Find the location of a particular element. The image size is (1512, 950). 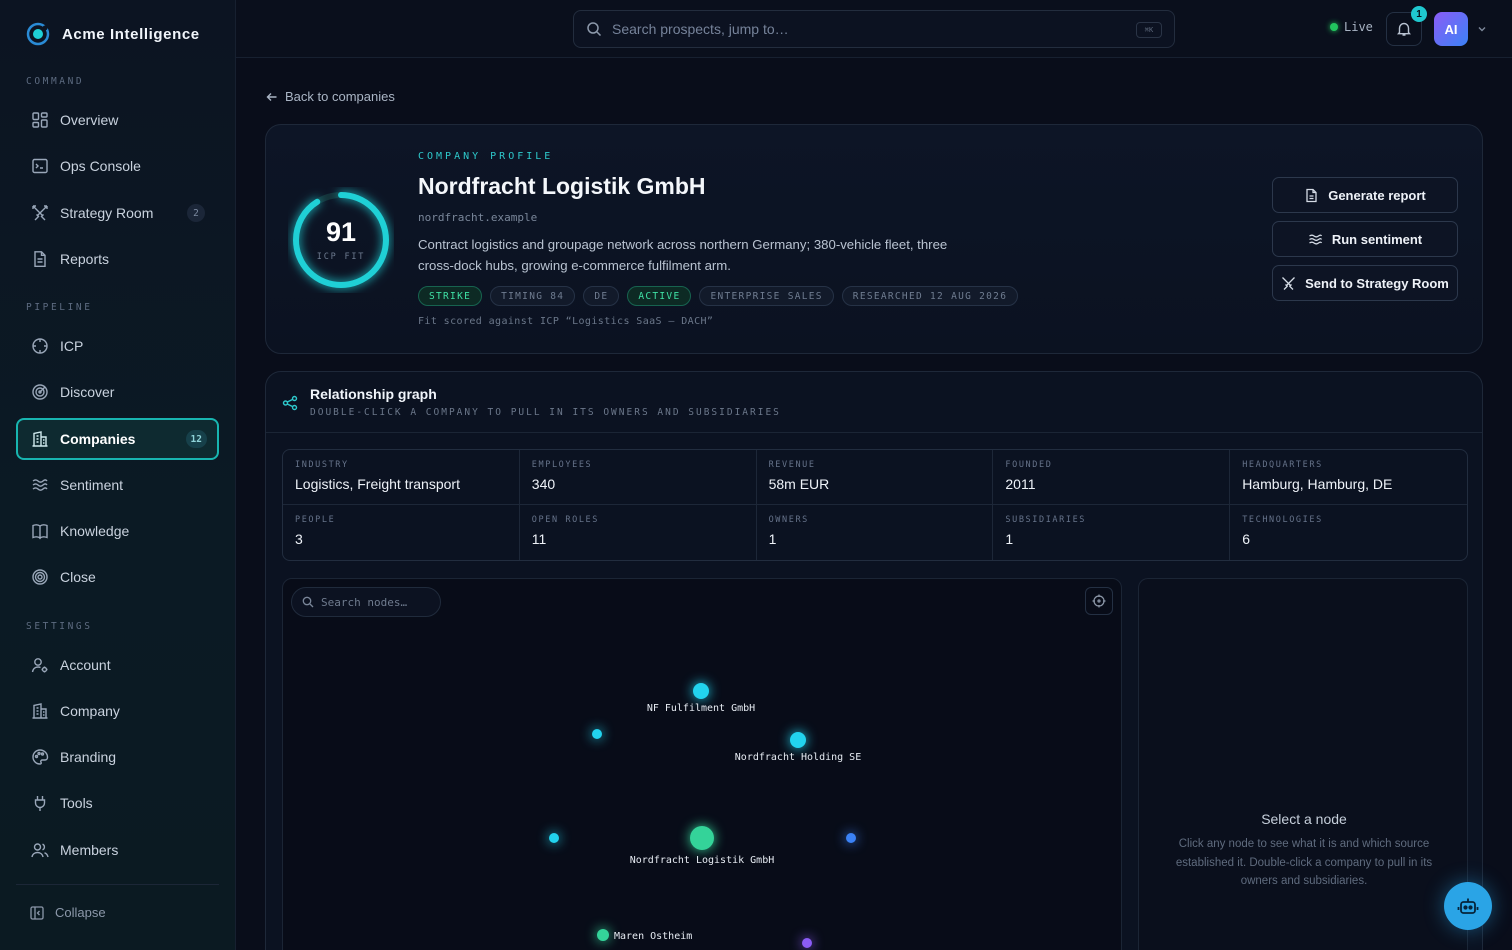

stat-value: 11 is located at coordinates (539, 539).